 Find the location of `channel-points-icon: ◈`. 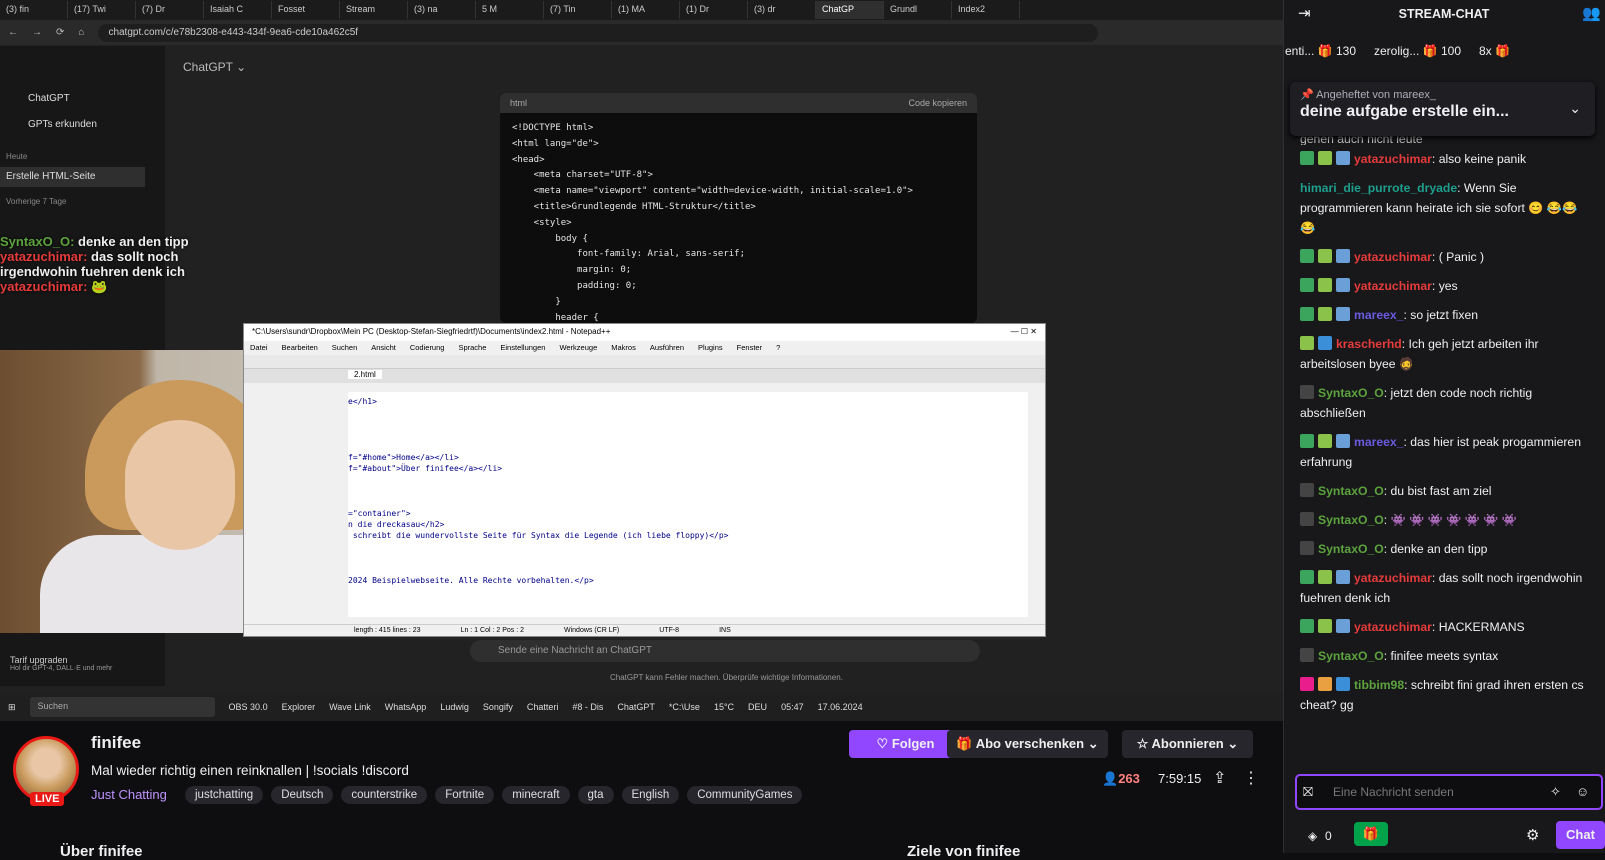

channel-points-icon: ◈ is located at coordinates (1312, 836).